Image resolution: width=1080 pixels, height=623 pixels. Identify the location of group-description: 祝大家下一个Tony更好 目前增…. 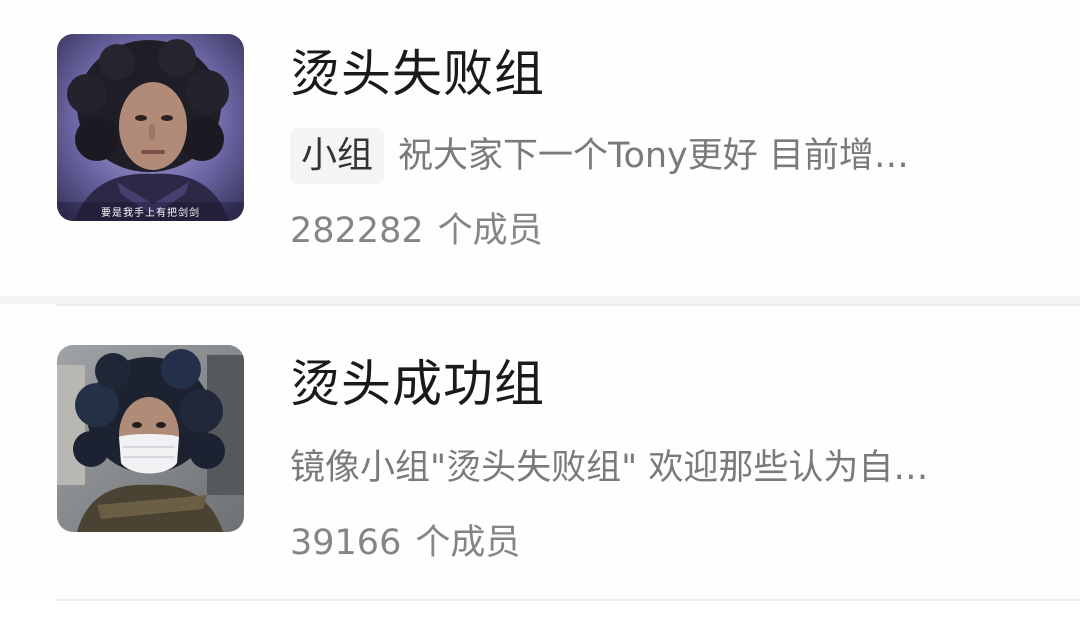
(653, 156).